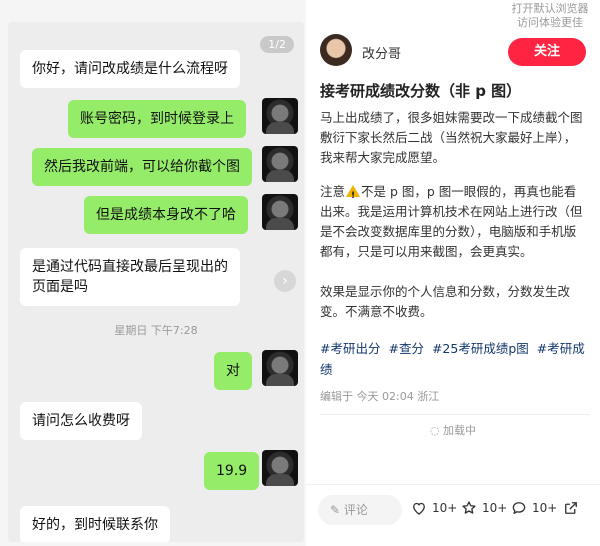  Describe the element at coordinates (380, 396) in the screenshot. I see `post-meta: 编辑于 今天 02:04 浙江` at that location.